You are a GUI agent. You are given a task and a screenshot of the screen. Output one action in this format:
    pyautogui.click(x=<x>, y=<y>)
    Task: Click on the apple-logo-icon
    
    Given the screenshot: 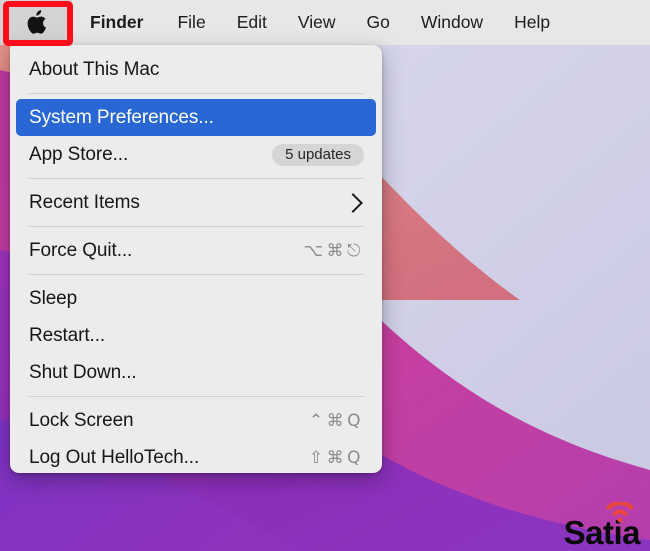 What is the action you would take?
    pyautogui.click(x=36, y=22)
    